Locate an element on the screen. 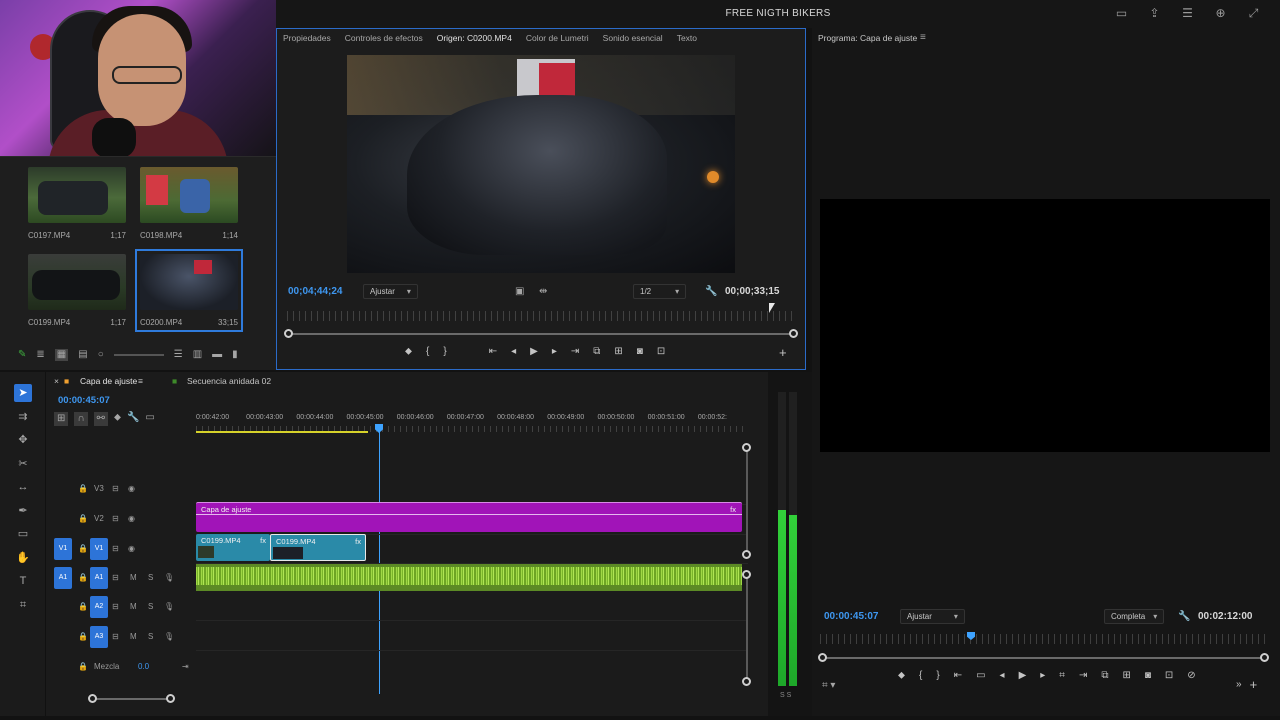 The width and height of the screenshot is (1280, 720). automate-icon: ▥ is located at coordinates (197, 355).